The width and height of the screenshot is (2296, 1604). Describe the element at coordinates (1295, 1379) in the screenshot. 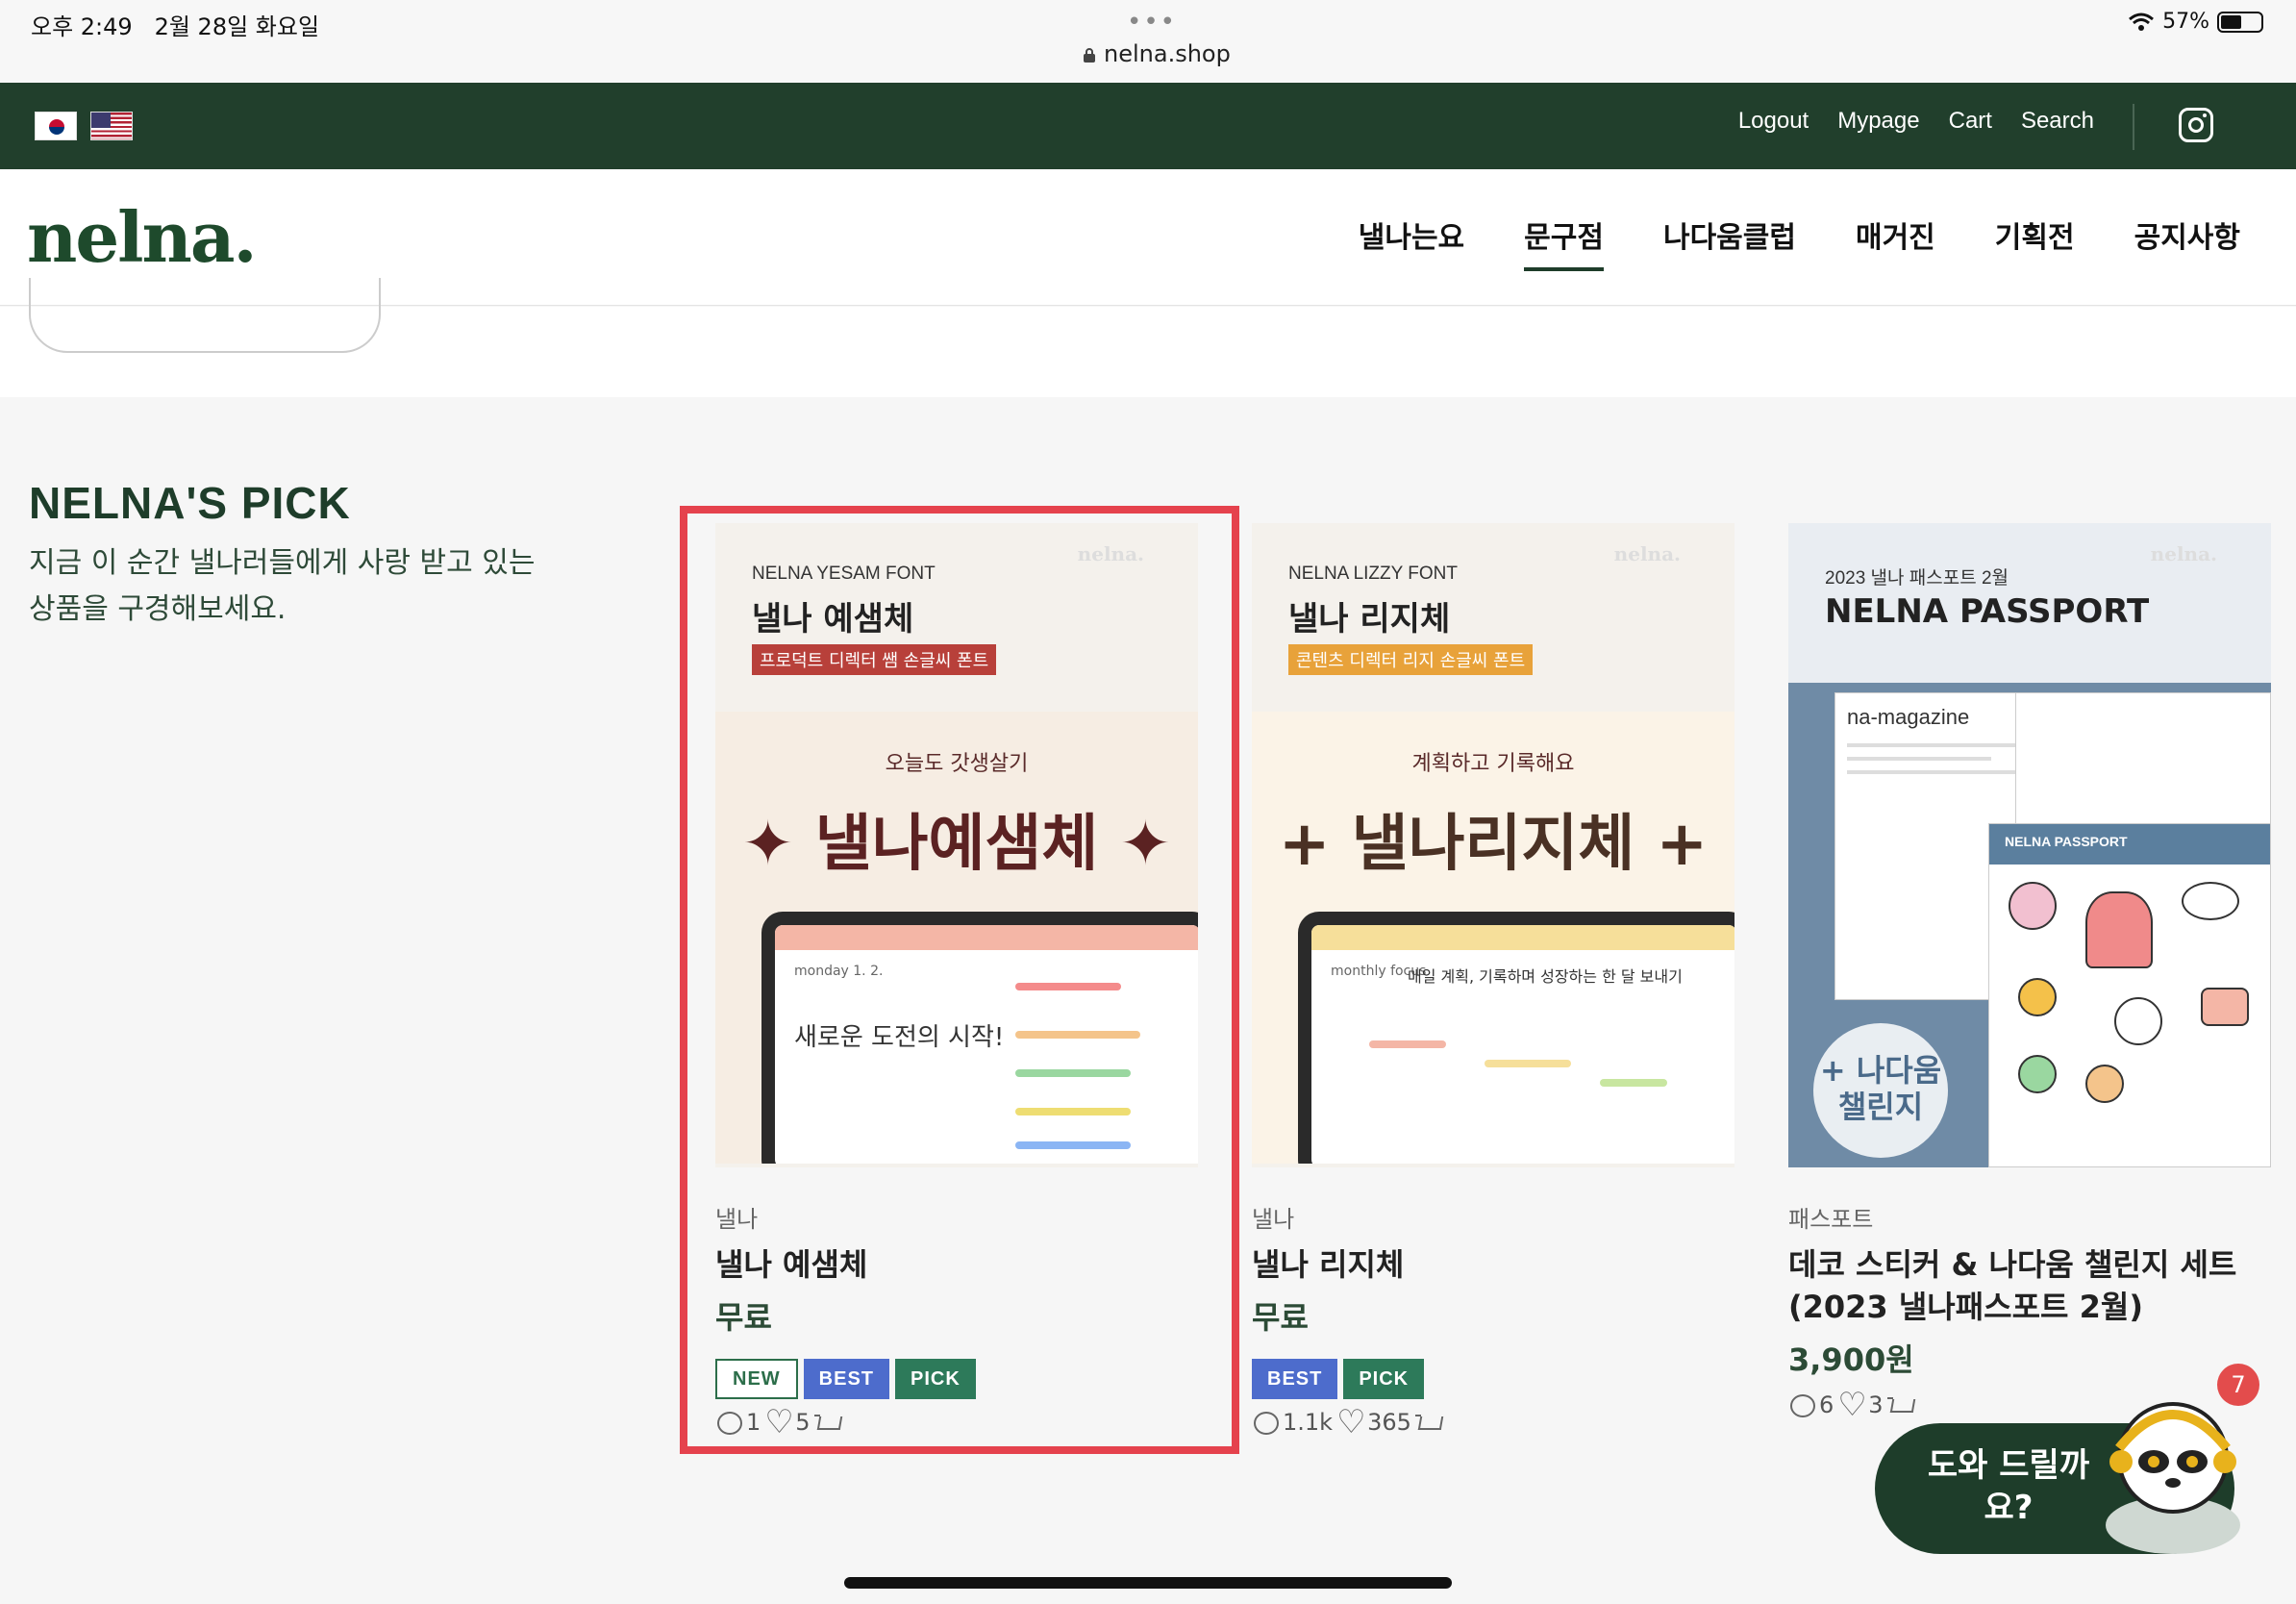

I see `best-badge: BEST` at that location.